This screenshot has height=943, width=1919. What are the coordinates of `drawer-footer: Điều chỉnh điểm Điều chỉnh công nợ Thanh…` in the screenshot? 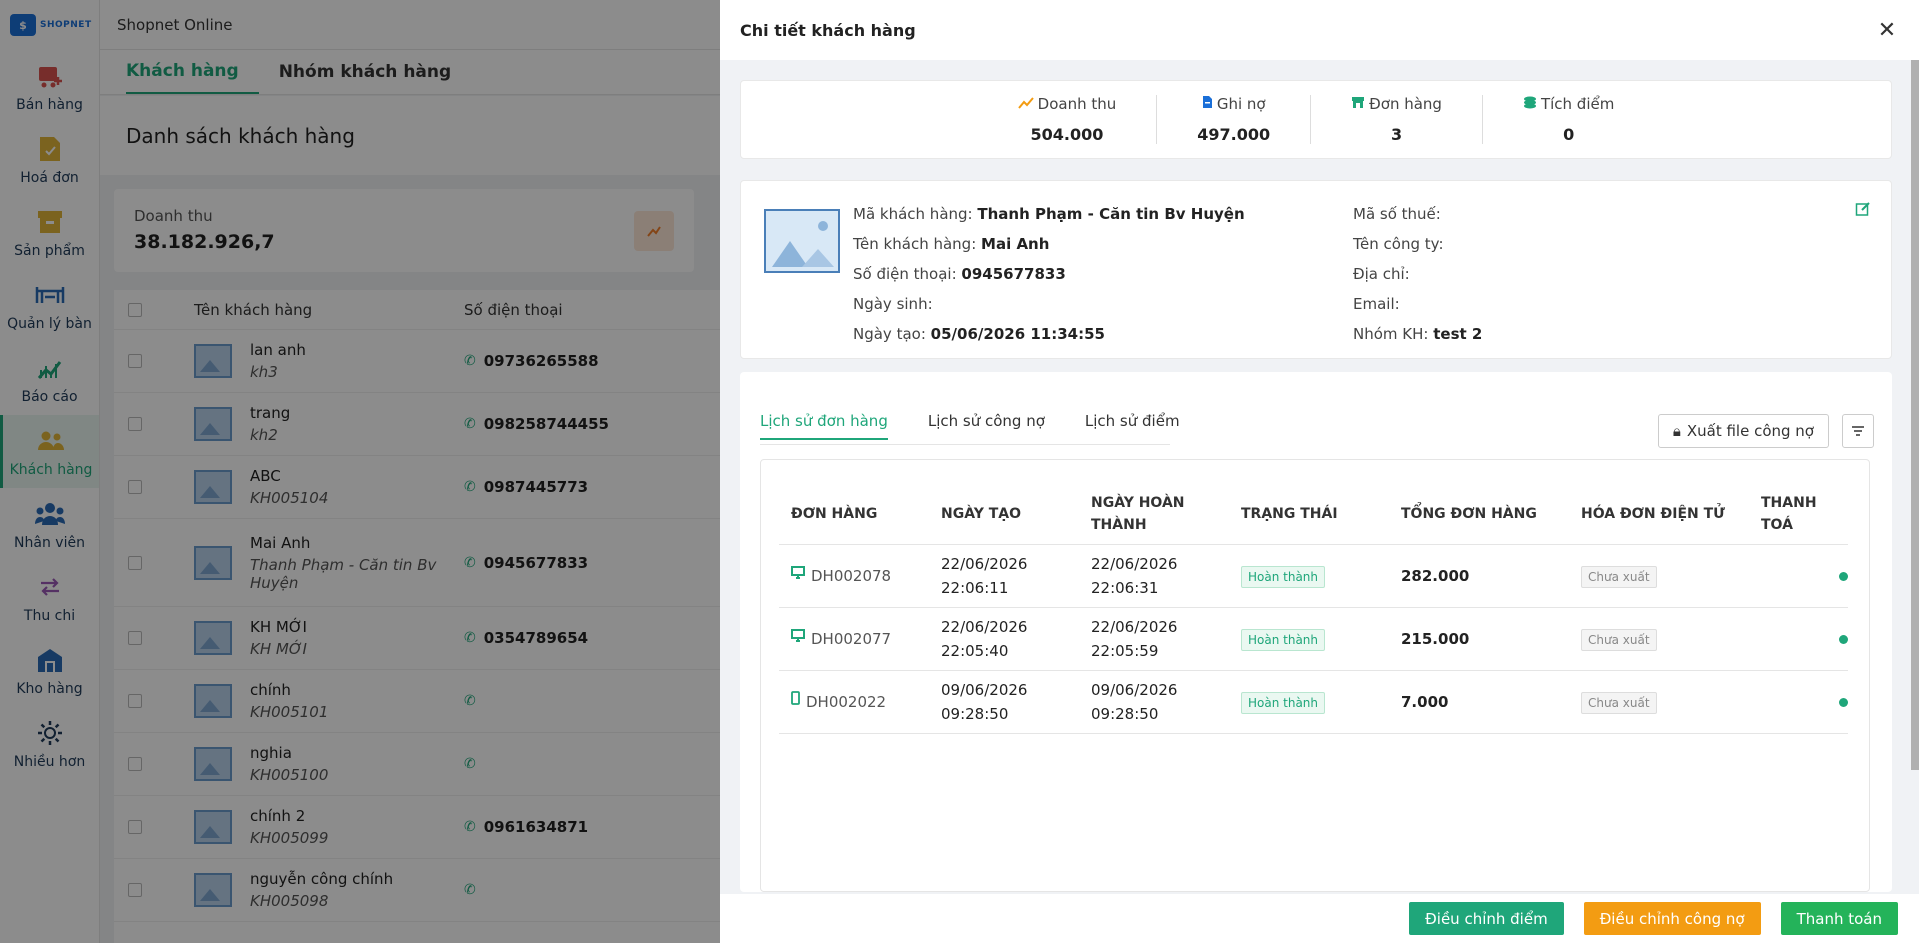 It's located at (1319, 918).